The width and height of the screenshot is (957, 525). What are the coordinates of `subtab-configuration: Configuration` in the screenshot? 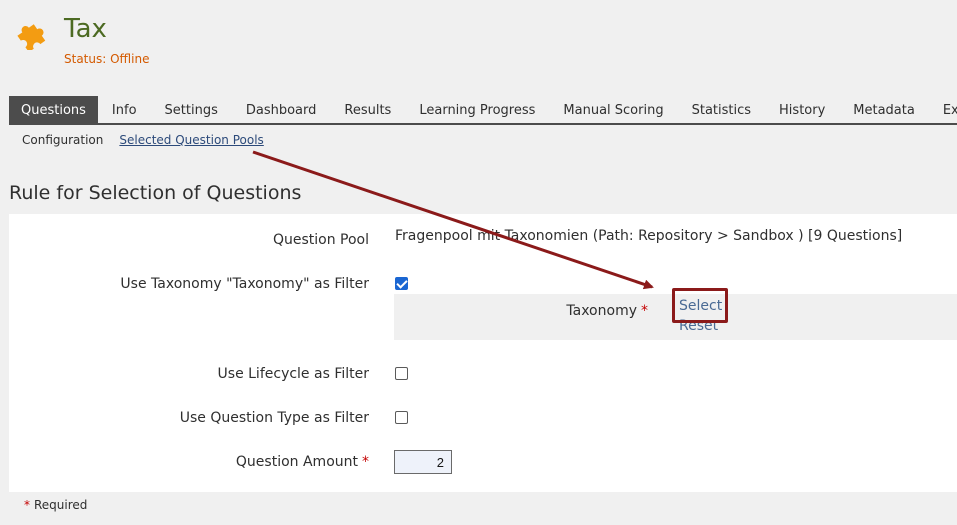 It's located at (62, 140).